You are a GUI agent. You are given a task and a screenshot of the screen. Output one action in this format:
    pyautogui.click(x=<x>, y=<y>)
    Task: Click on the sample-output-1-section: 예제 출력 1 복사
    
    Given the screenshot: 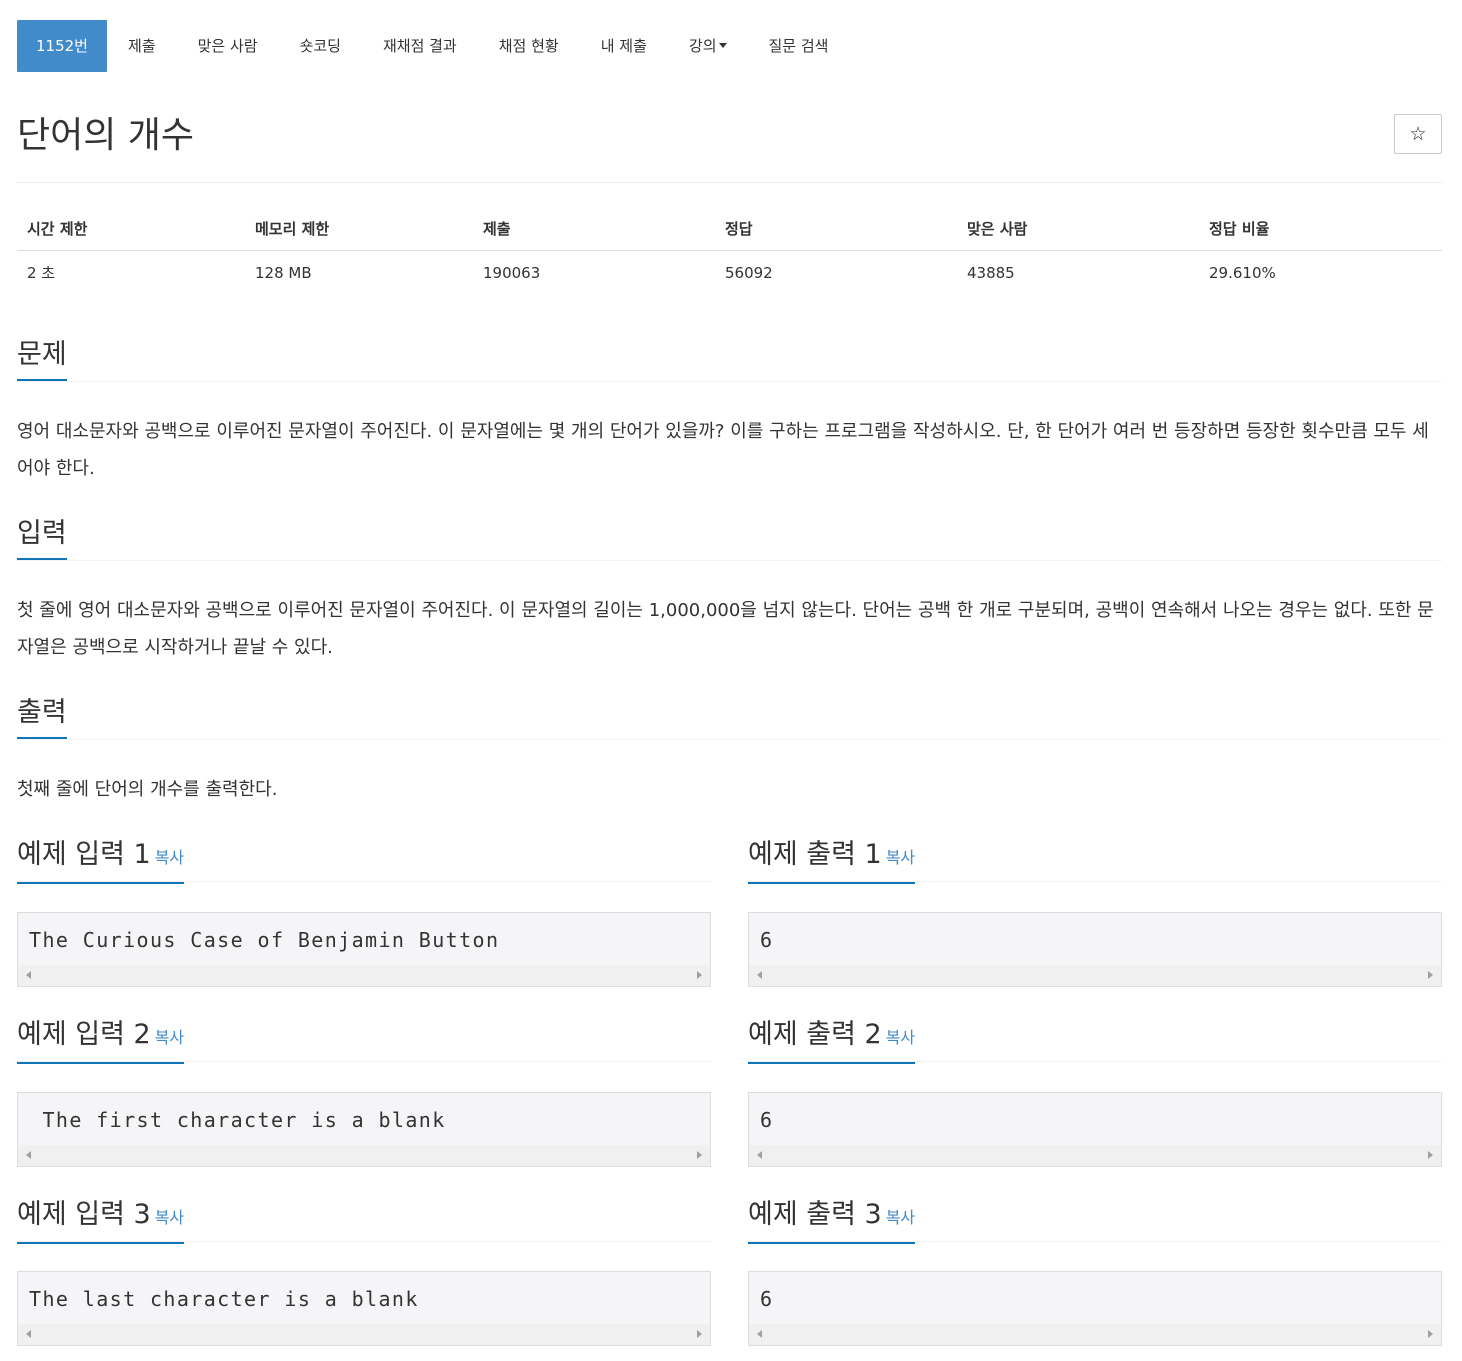 What is the action you would take?
    pyautogui.click(x=1095, y=859)
    